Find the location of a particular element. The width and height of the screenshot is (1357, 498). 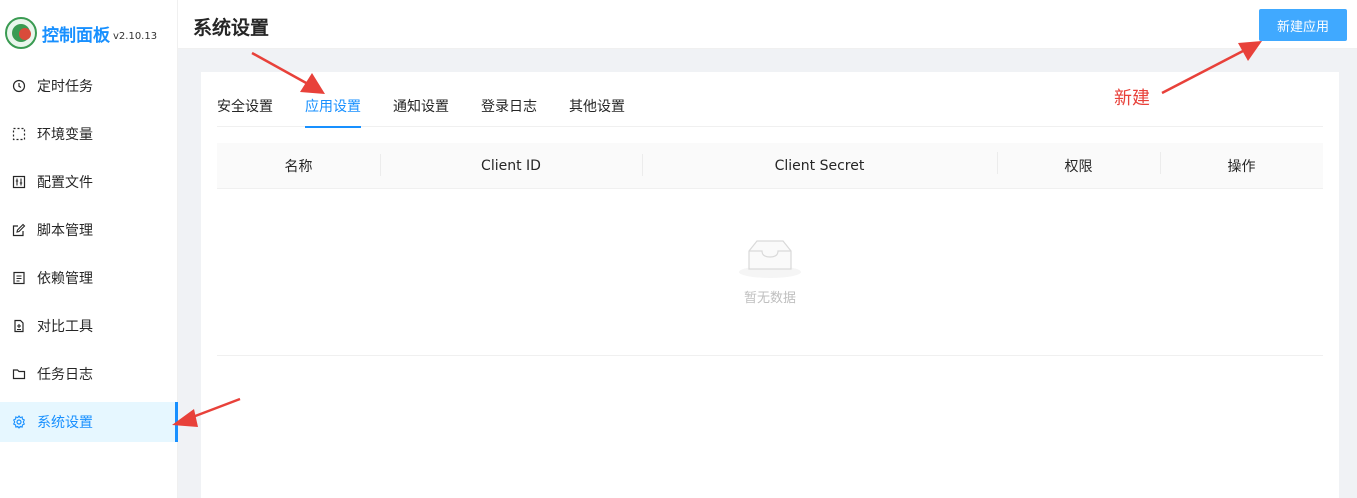

sidebar-item-label: 脚本管理 is located at coordinates (65, 231).